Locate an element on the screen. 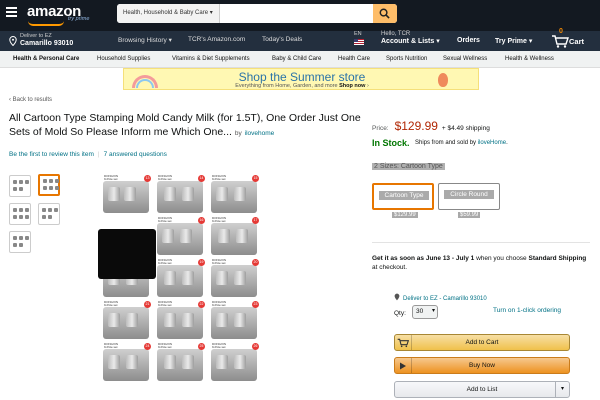 The height and width of the screenshot is (400, 600). deliver-line2: Camarillo 93010 is located at coordinates (47, 43).